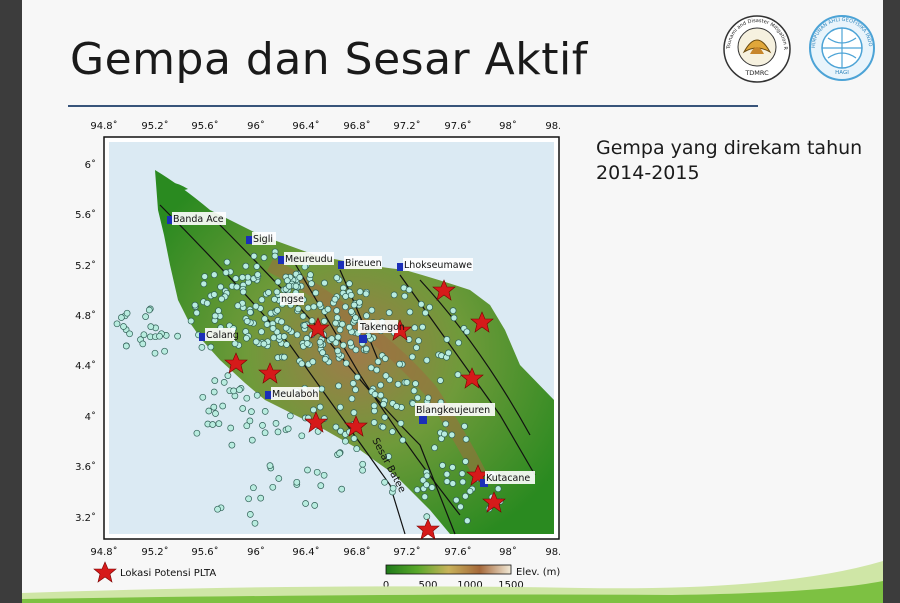 The height and width of the screenshot is (603, 900). I want to click on quake-caption-line1: Gempa yang direkam tahun, so click(729, 148).